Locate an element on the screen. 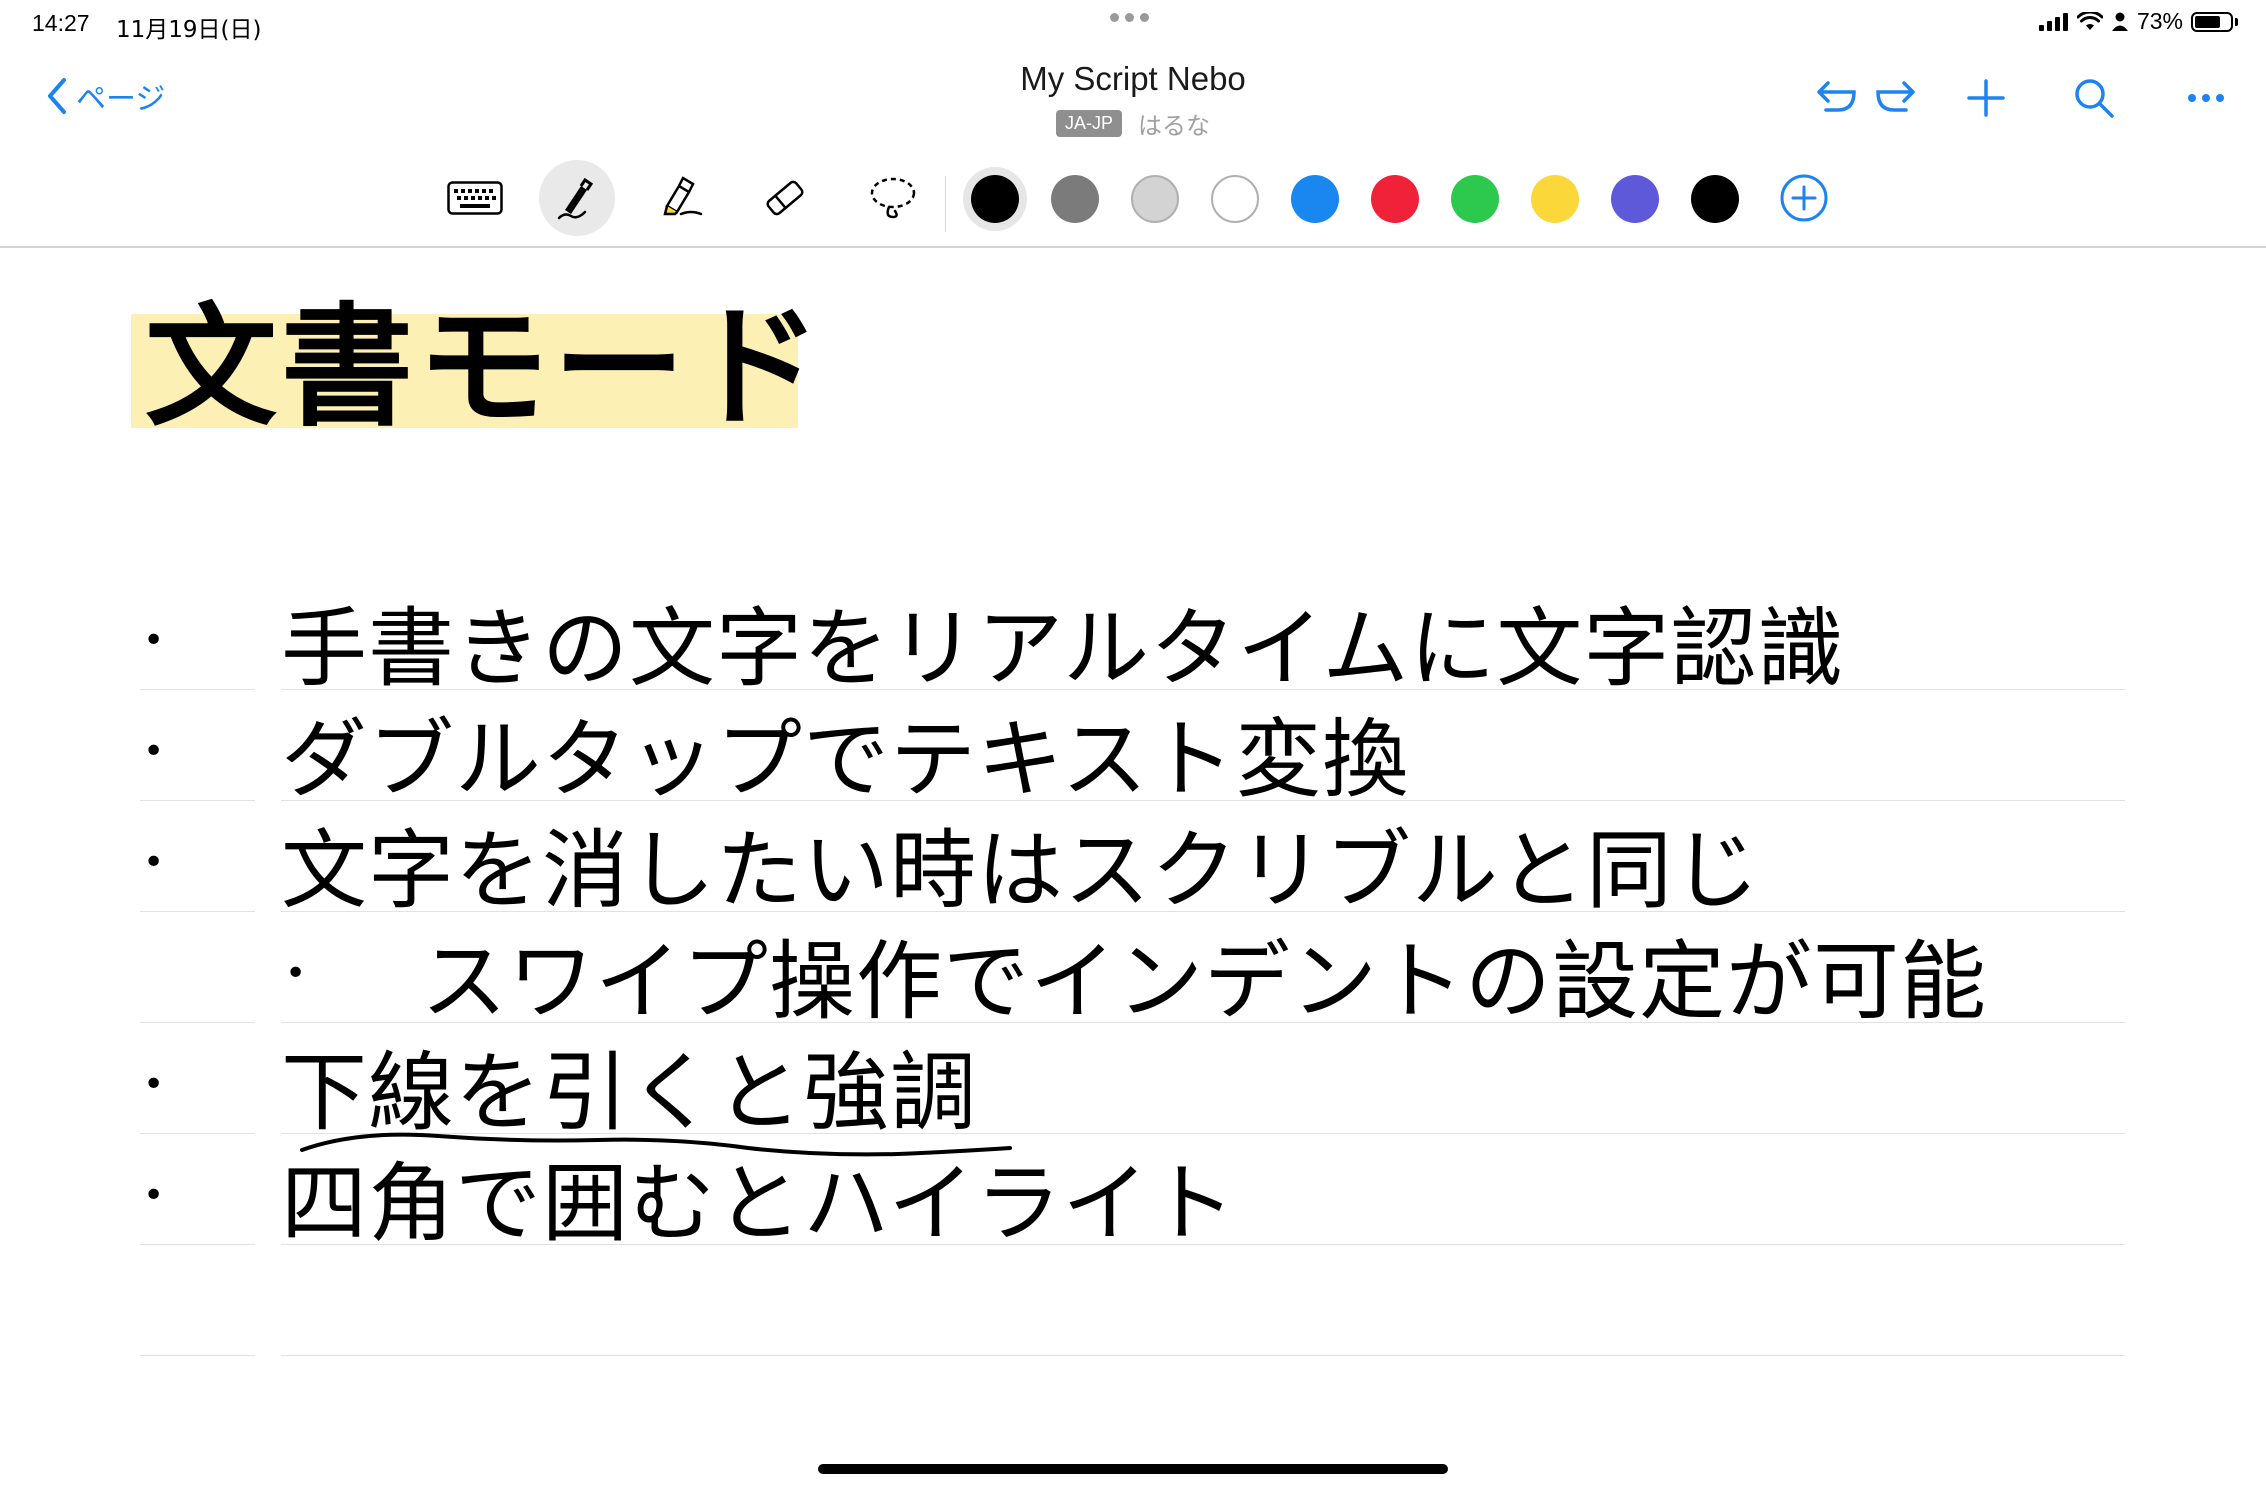  home-indicator is located at coordinates (1133, 1469).